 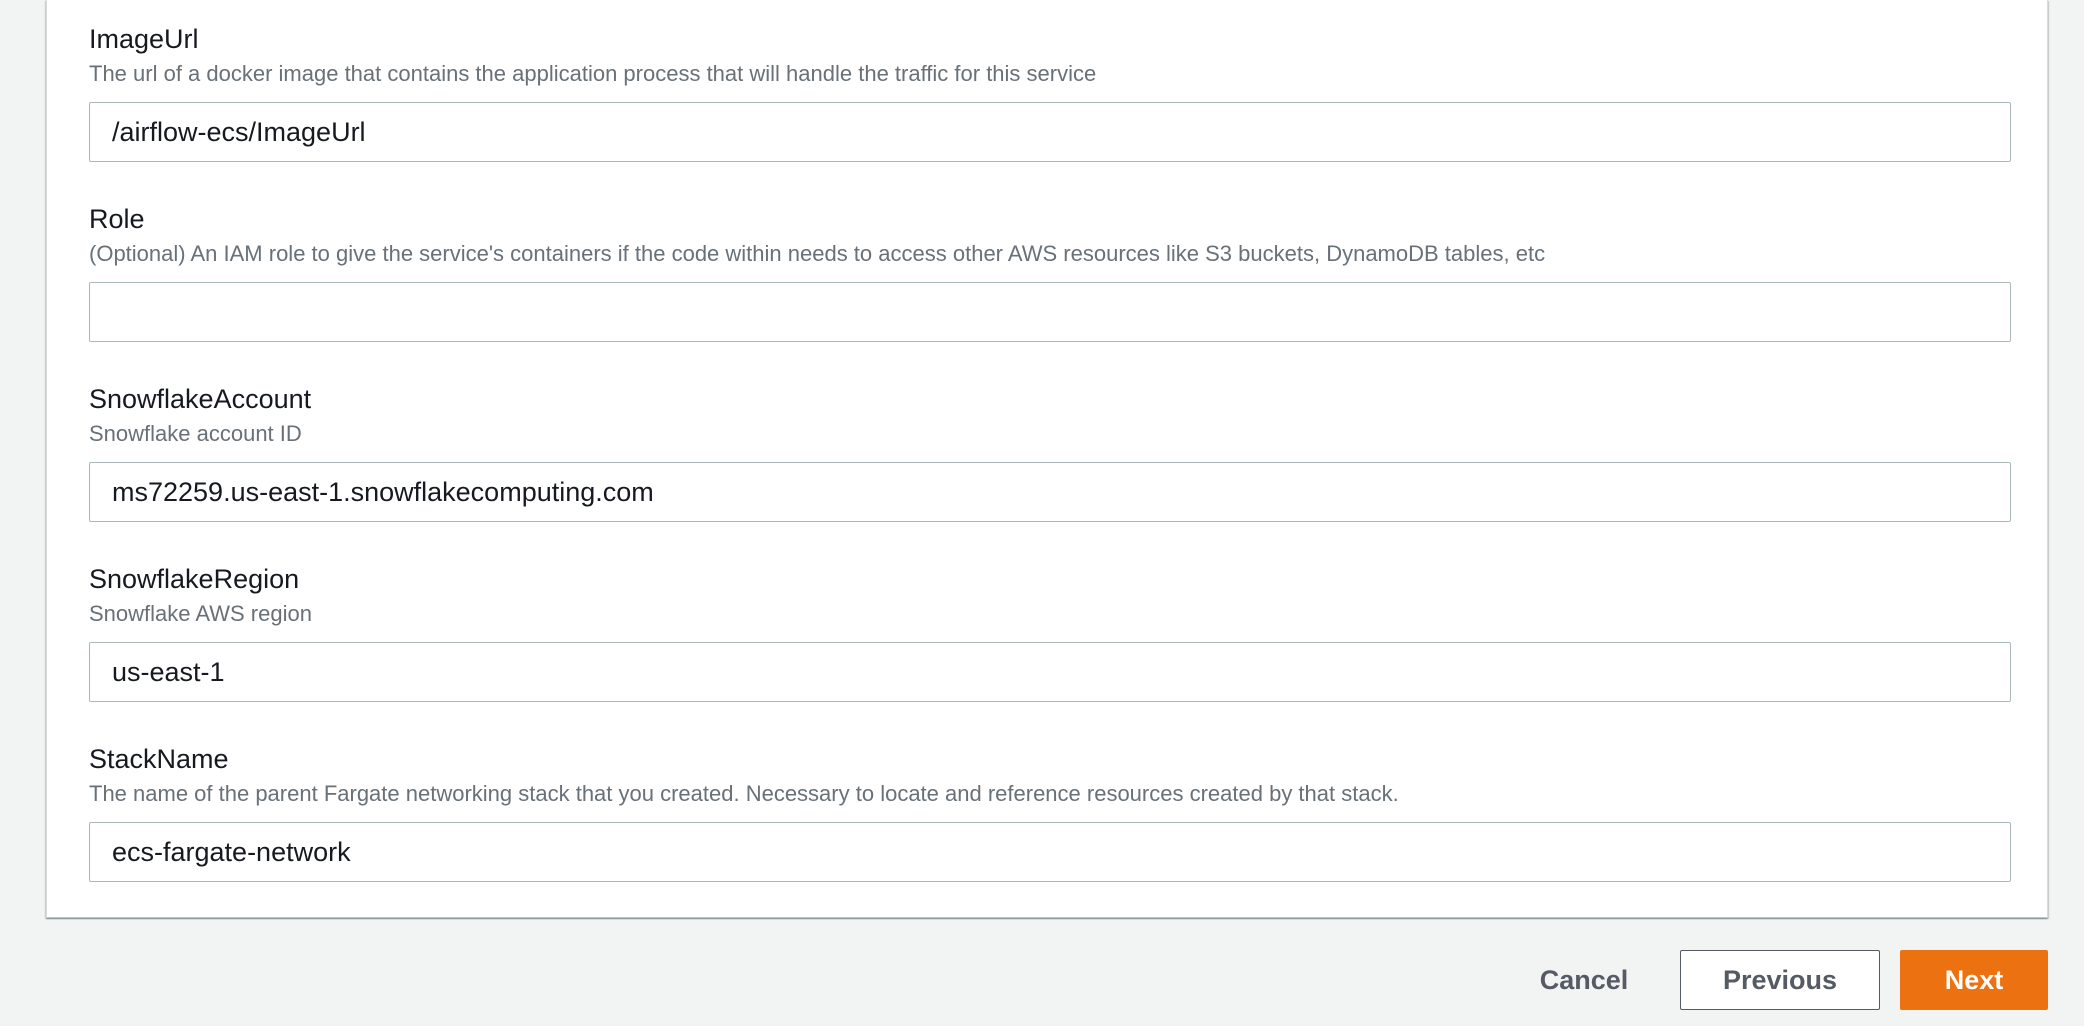 What do you see at coordinates (1050, 492) in the screenshot?
I see `snowflakeaccount-input` at bounding box center [1050, 492].